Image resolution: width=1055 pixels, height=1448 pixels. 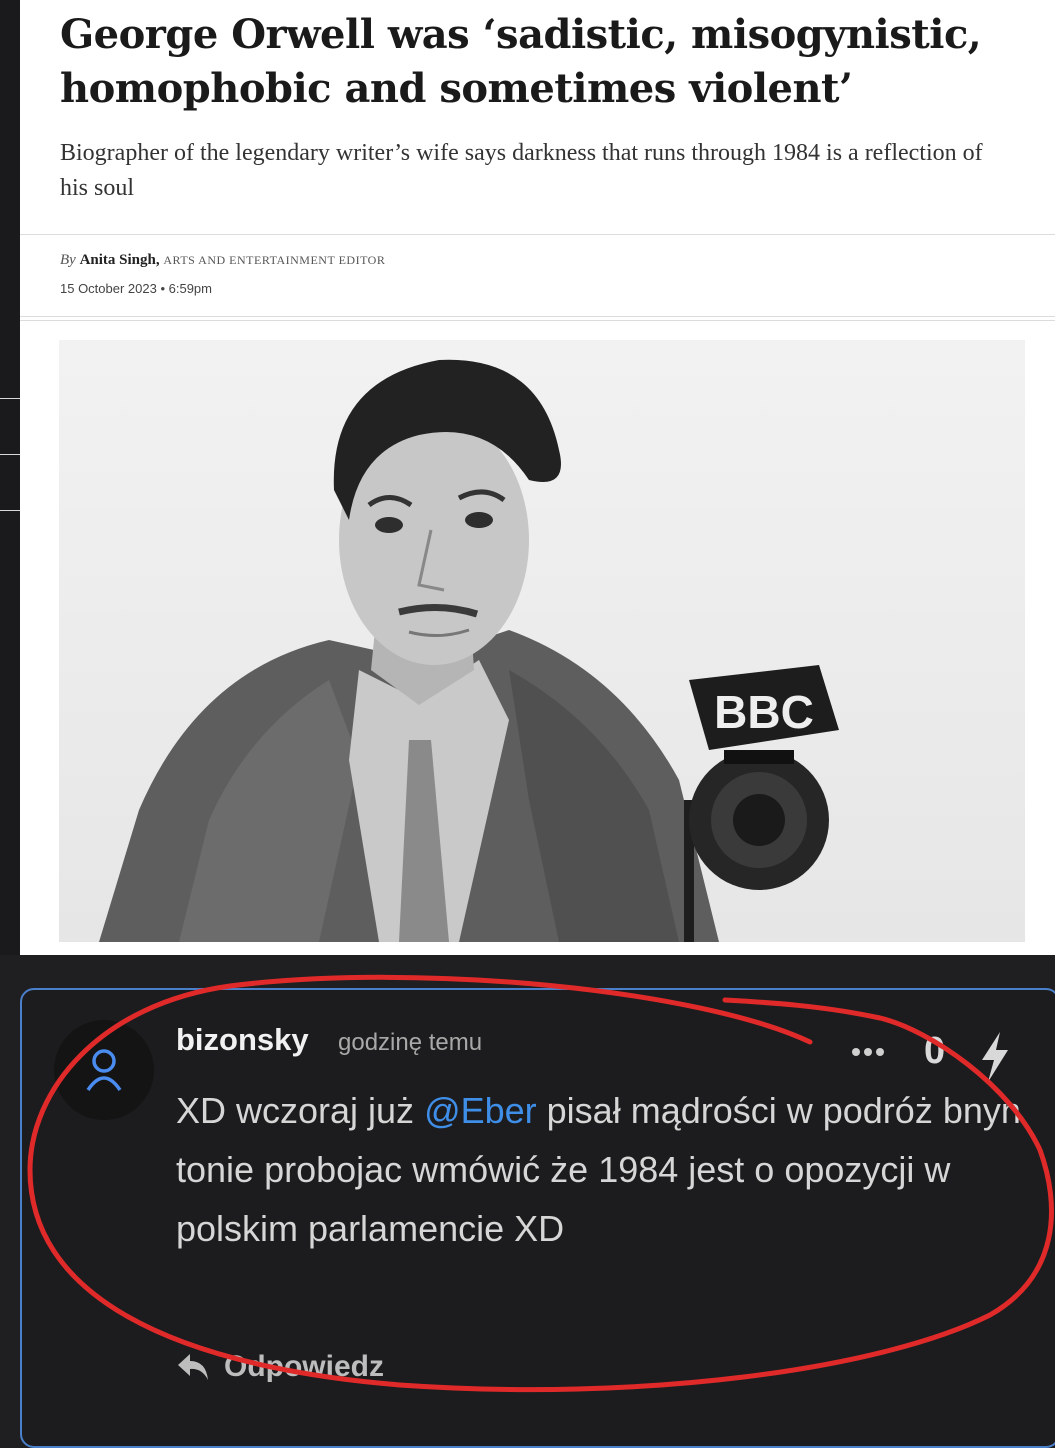 What do you see at coordinates (193, 1367) in the screenshot?
I see `reply-arrow-icon` at bounding box center [193, 1367].